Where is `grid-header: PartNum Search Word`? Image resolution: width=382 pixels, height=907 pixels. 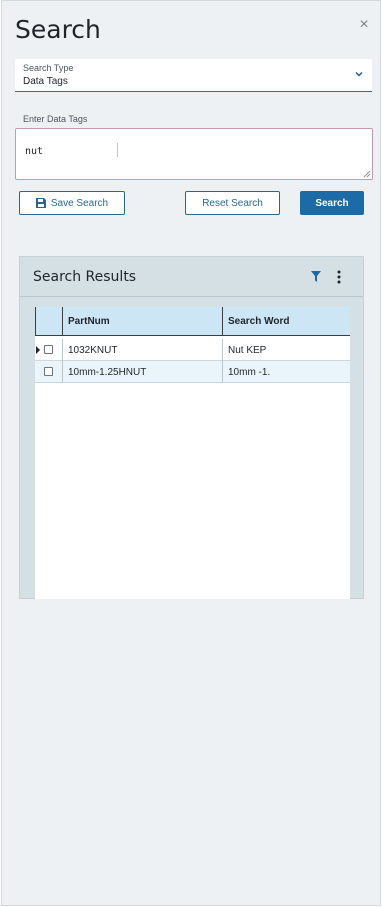 grid-header: PartNum Search Word is located at coordinates (192, 321).